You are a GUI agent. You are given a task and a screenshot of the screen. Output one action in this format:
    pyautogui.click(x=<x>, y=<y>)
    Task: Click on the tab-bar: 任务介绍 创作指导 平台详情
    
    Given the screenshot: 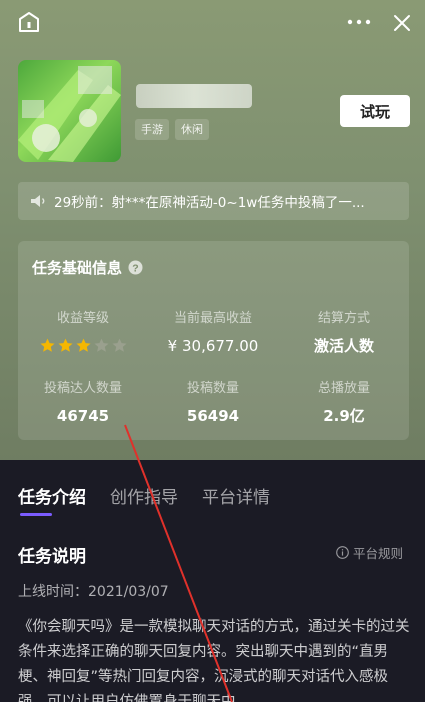 What is the action you would take?
    pyautogui.click(x=144, y=498)
    